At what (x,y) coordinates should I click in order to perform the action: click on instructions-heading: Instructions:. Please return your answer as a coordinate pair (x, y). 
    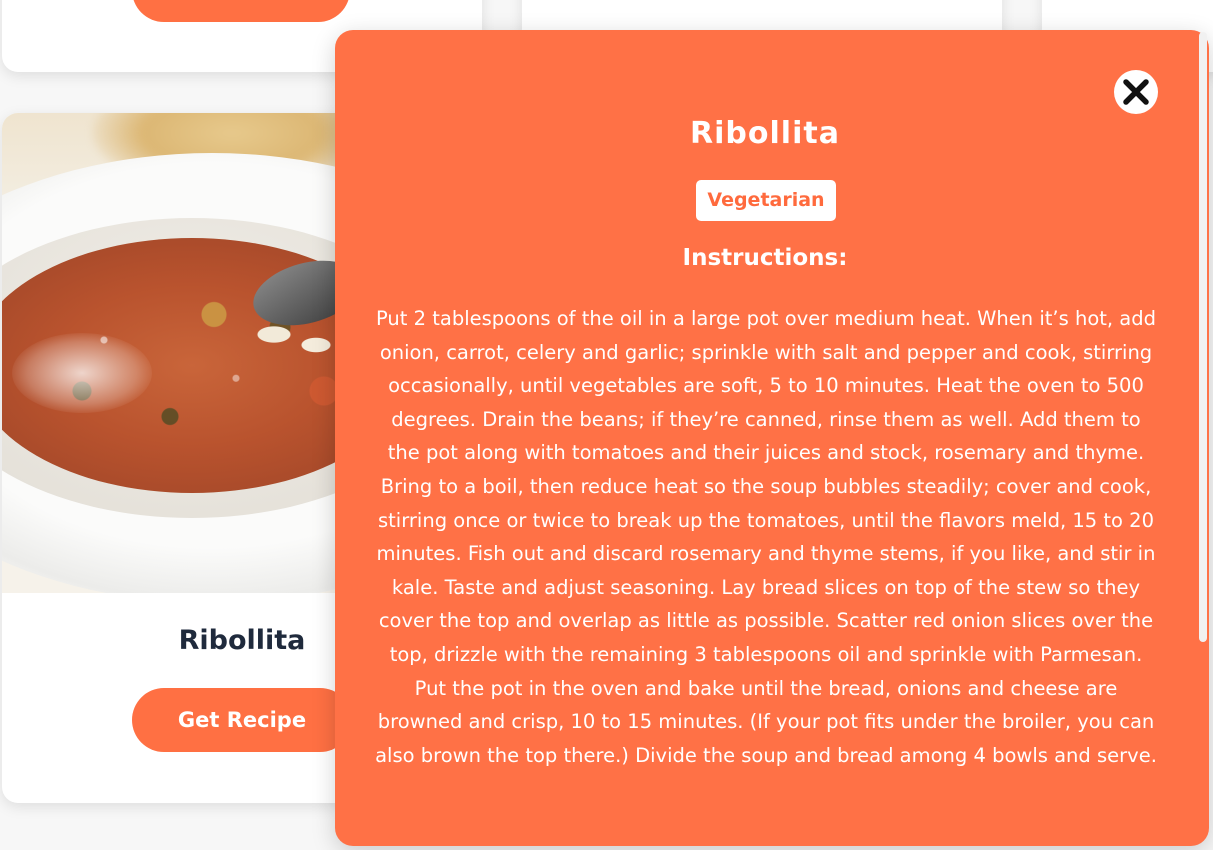
    Looking at the image, I should click on (765, 258).